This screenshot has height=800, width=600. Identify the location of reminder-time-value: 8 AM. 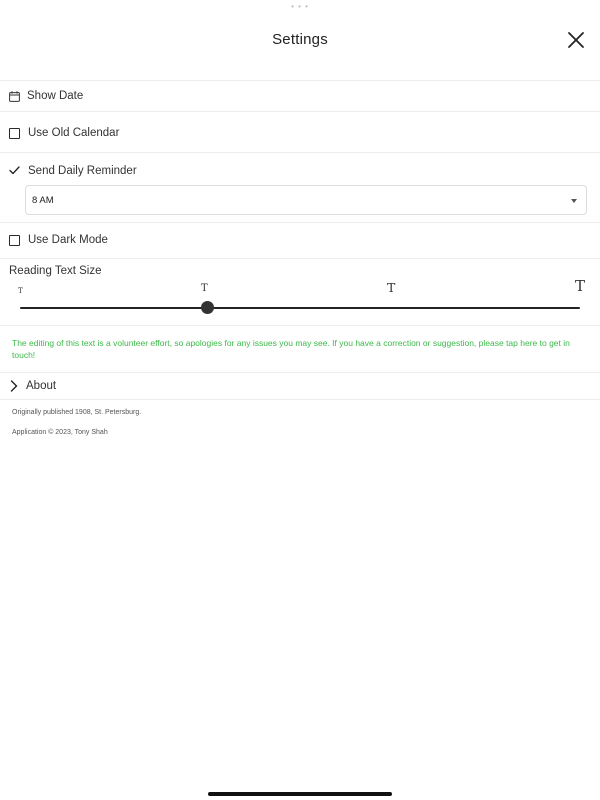
(43, 200).